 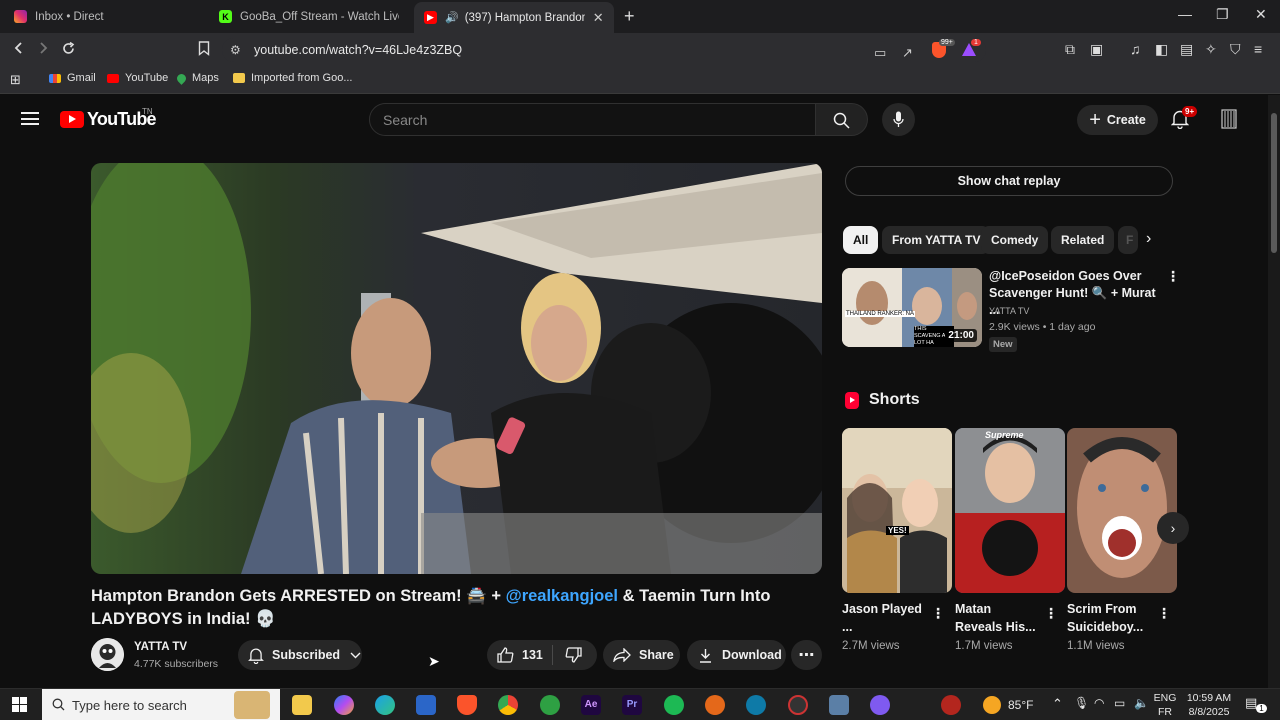 I want to click on tray-chevron-icon: ⌃, so click(x=1057, y=704).